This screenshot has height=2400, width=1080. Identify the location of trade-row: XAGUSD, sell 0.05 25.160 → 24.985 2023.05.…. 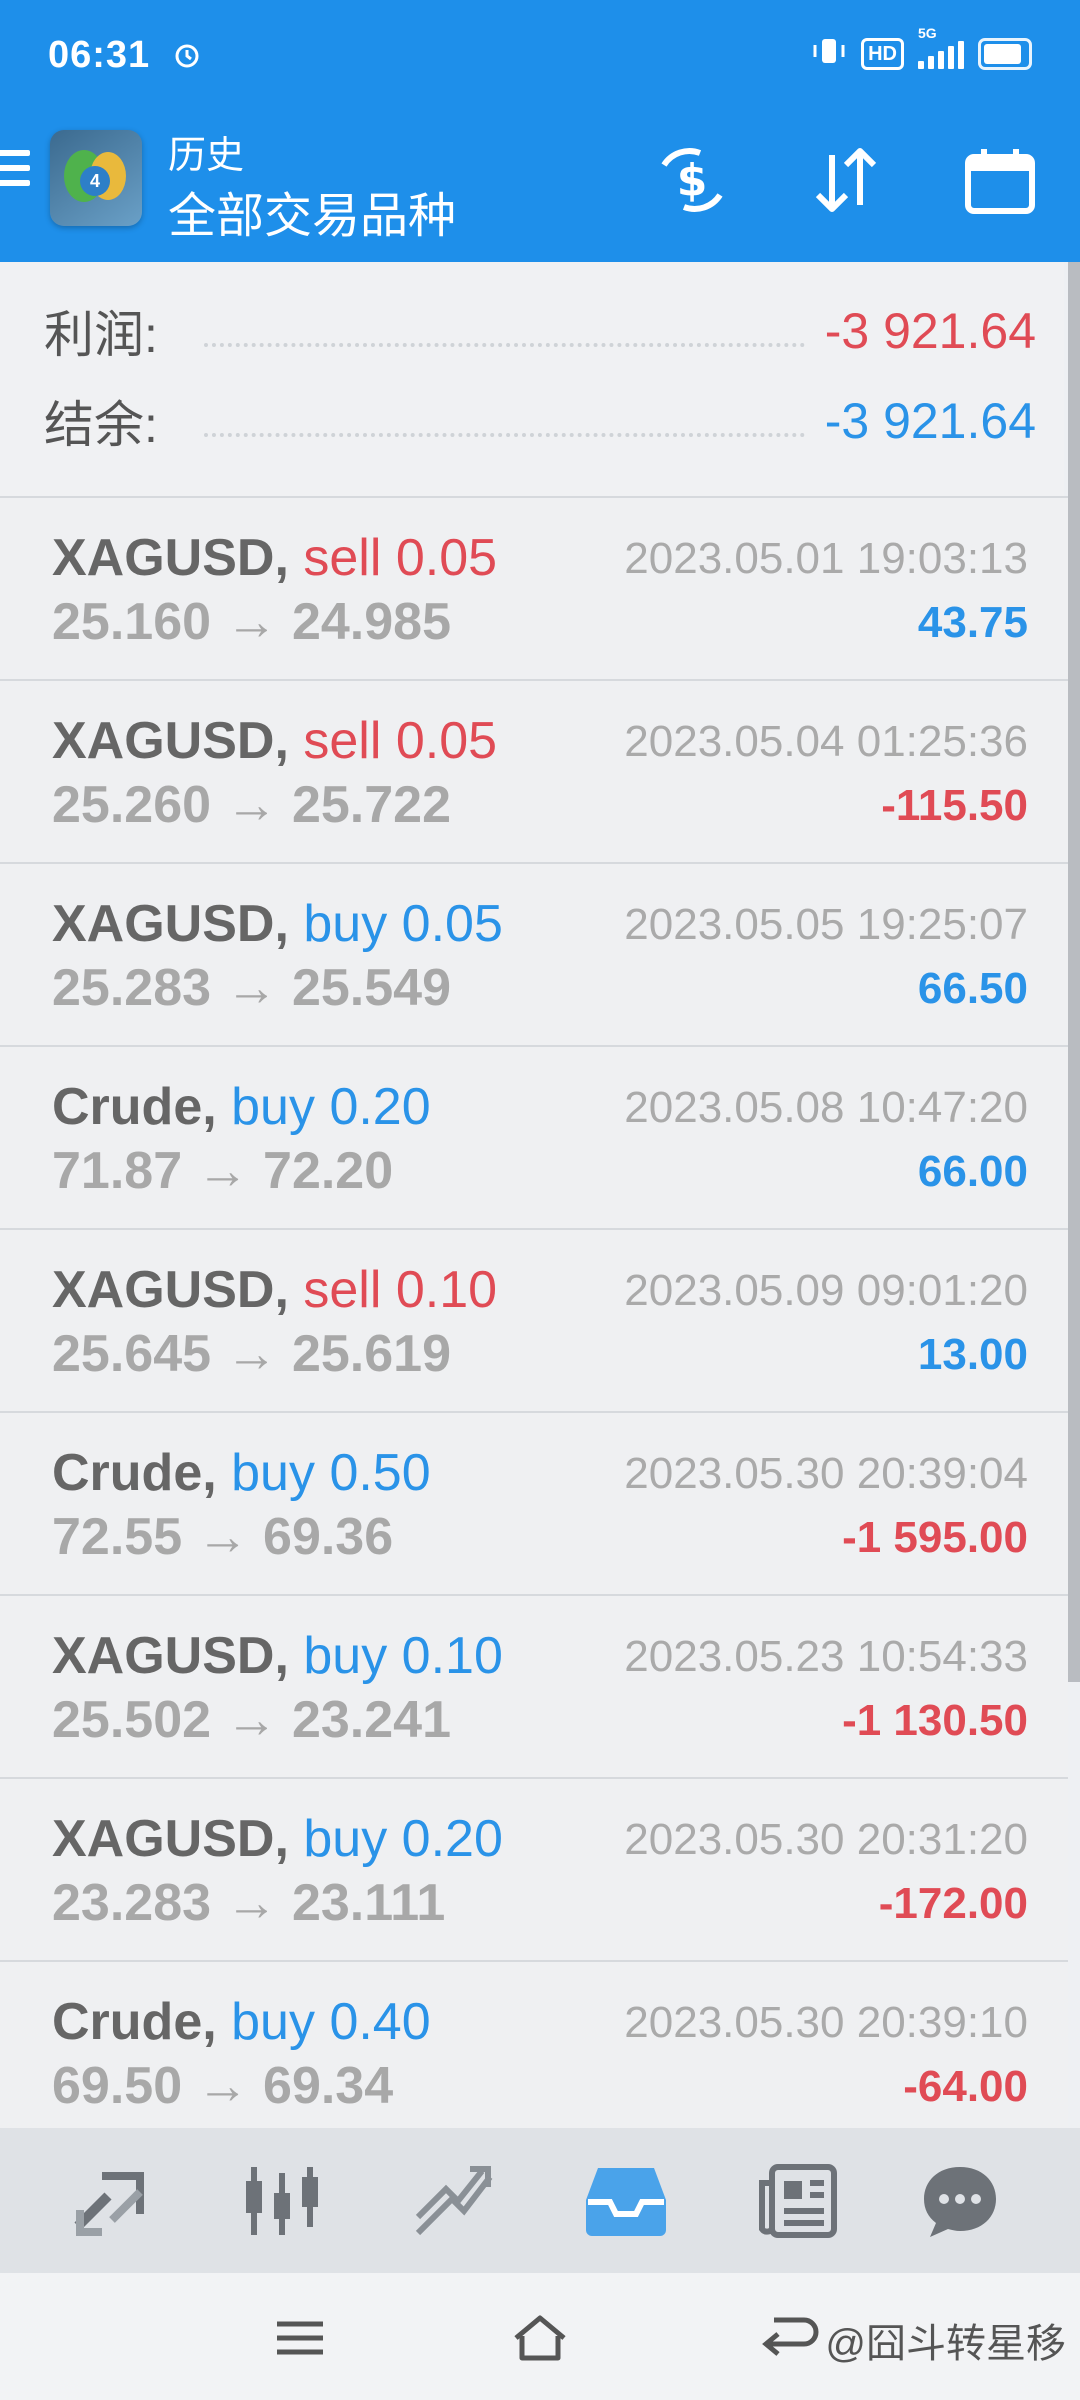
(534, 587).